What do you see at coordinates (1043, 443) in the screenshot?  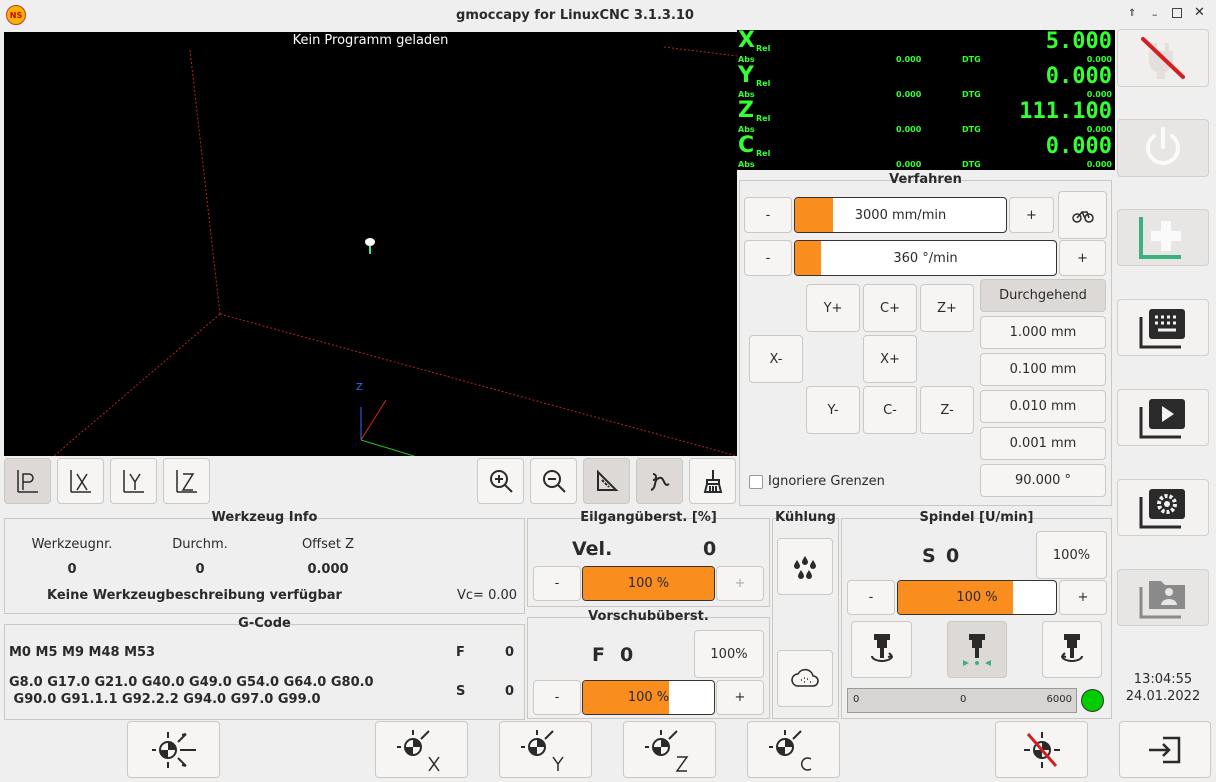 I see `increment-0-001mm: 0.001 mm` at bounding box center [1043, 443].